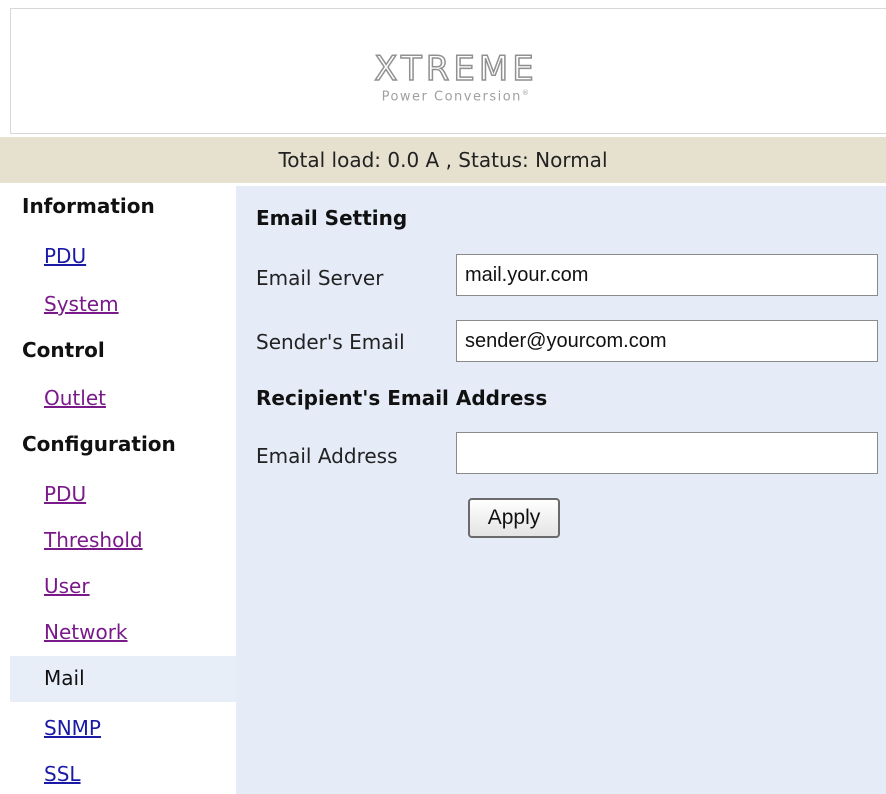  Describe the element at coordinates (402, 398) in the screenshot. I see `recipient-email-heading: Recipient's Email Address` at that location.